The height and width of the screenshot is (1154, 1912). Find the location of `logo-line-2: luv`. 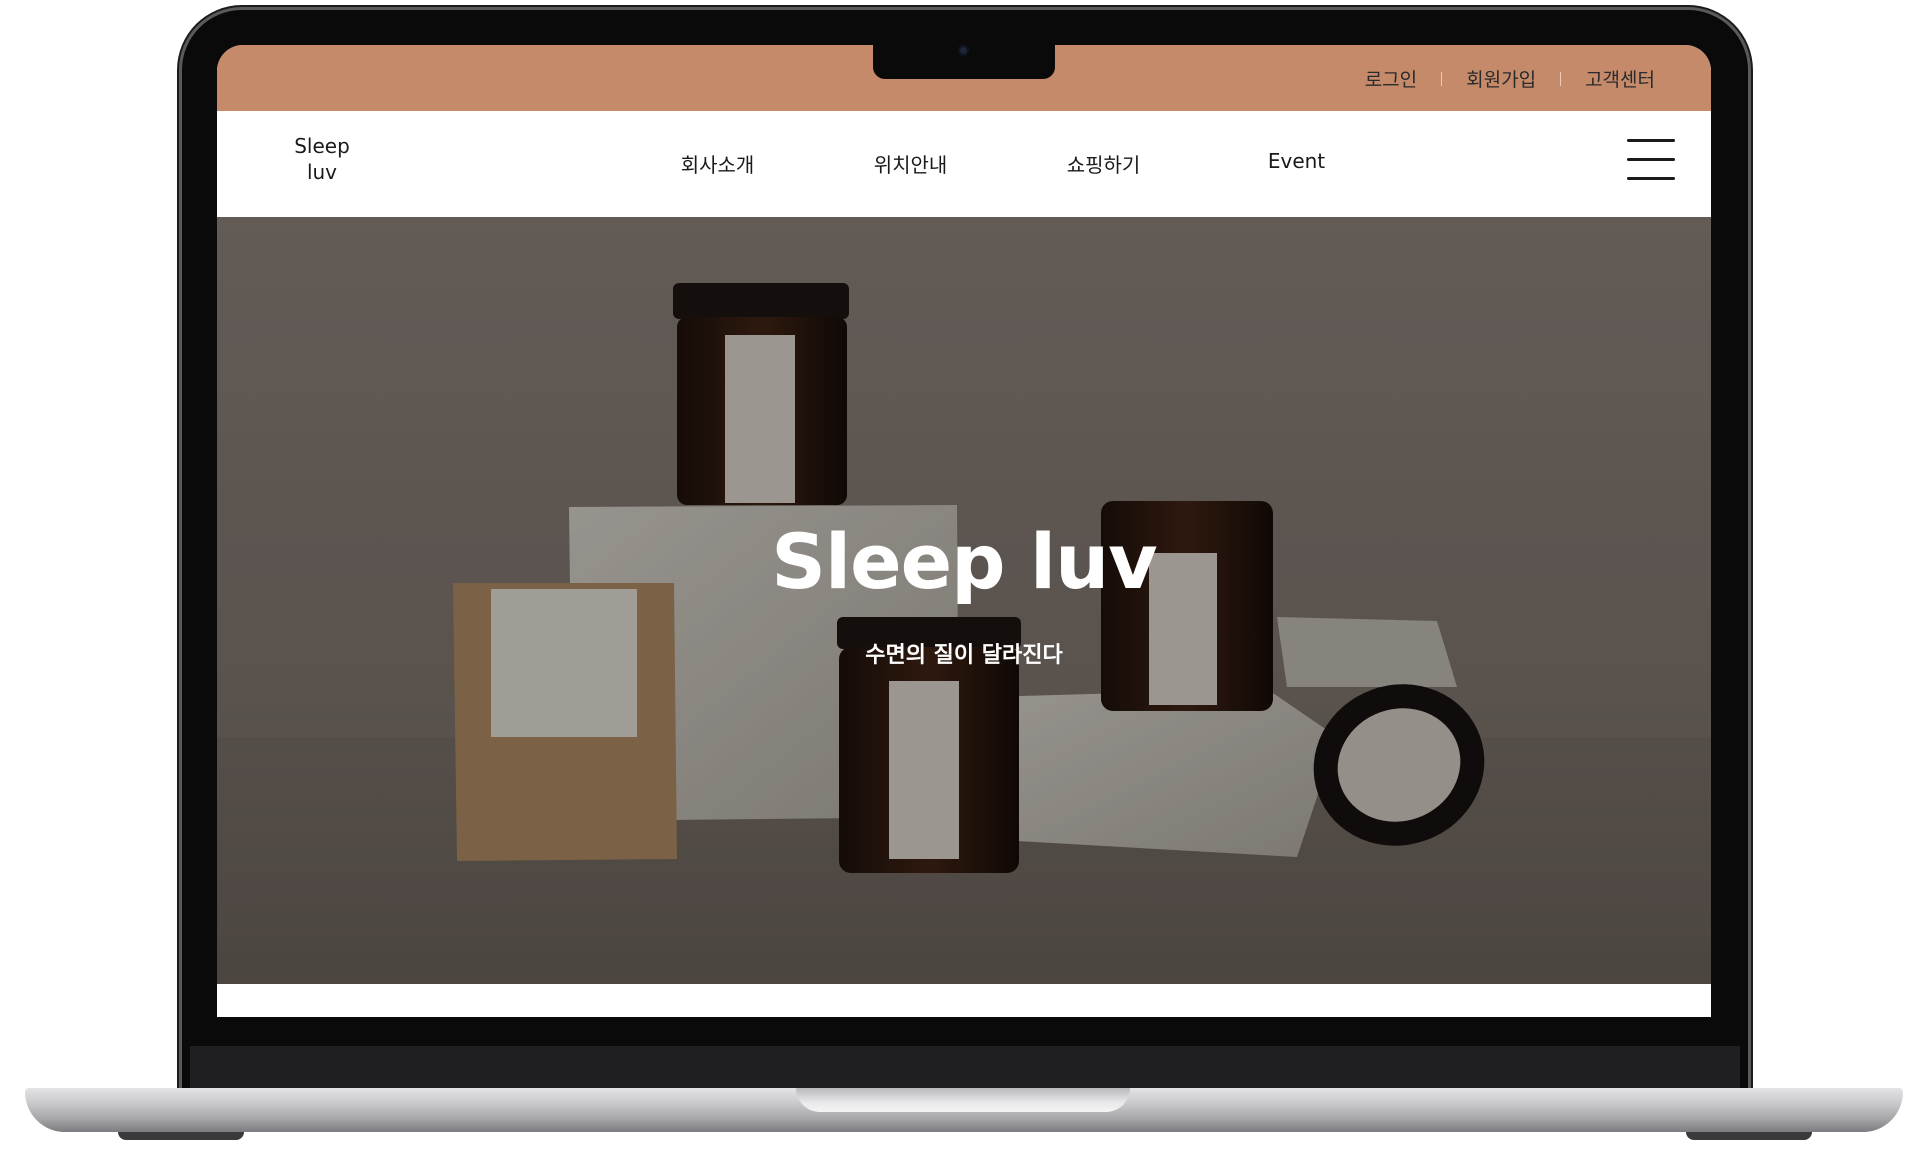

logo-line-2: luv is located at coordinates (322, 172).